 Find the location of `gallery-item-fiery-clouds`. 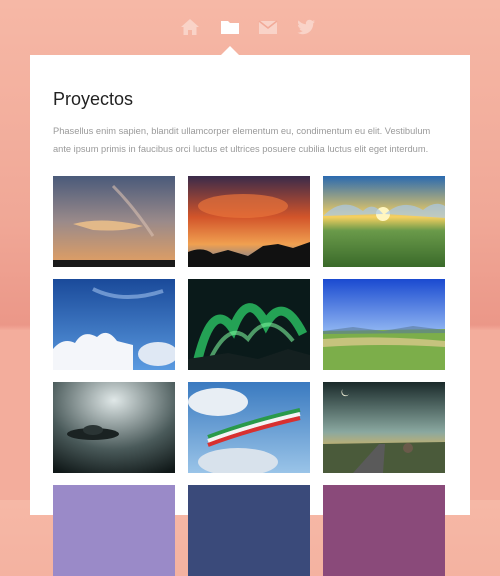

gallery-item-fiery-clouds is located at coordinates (249, 221).